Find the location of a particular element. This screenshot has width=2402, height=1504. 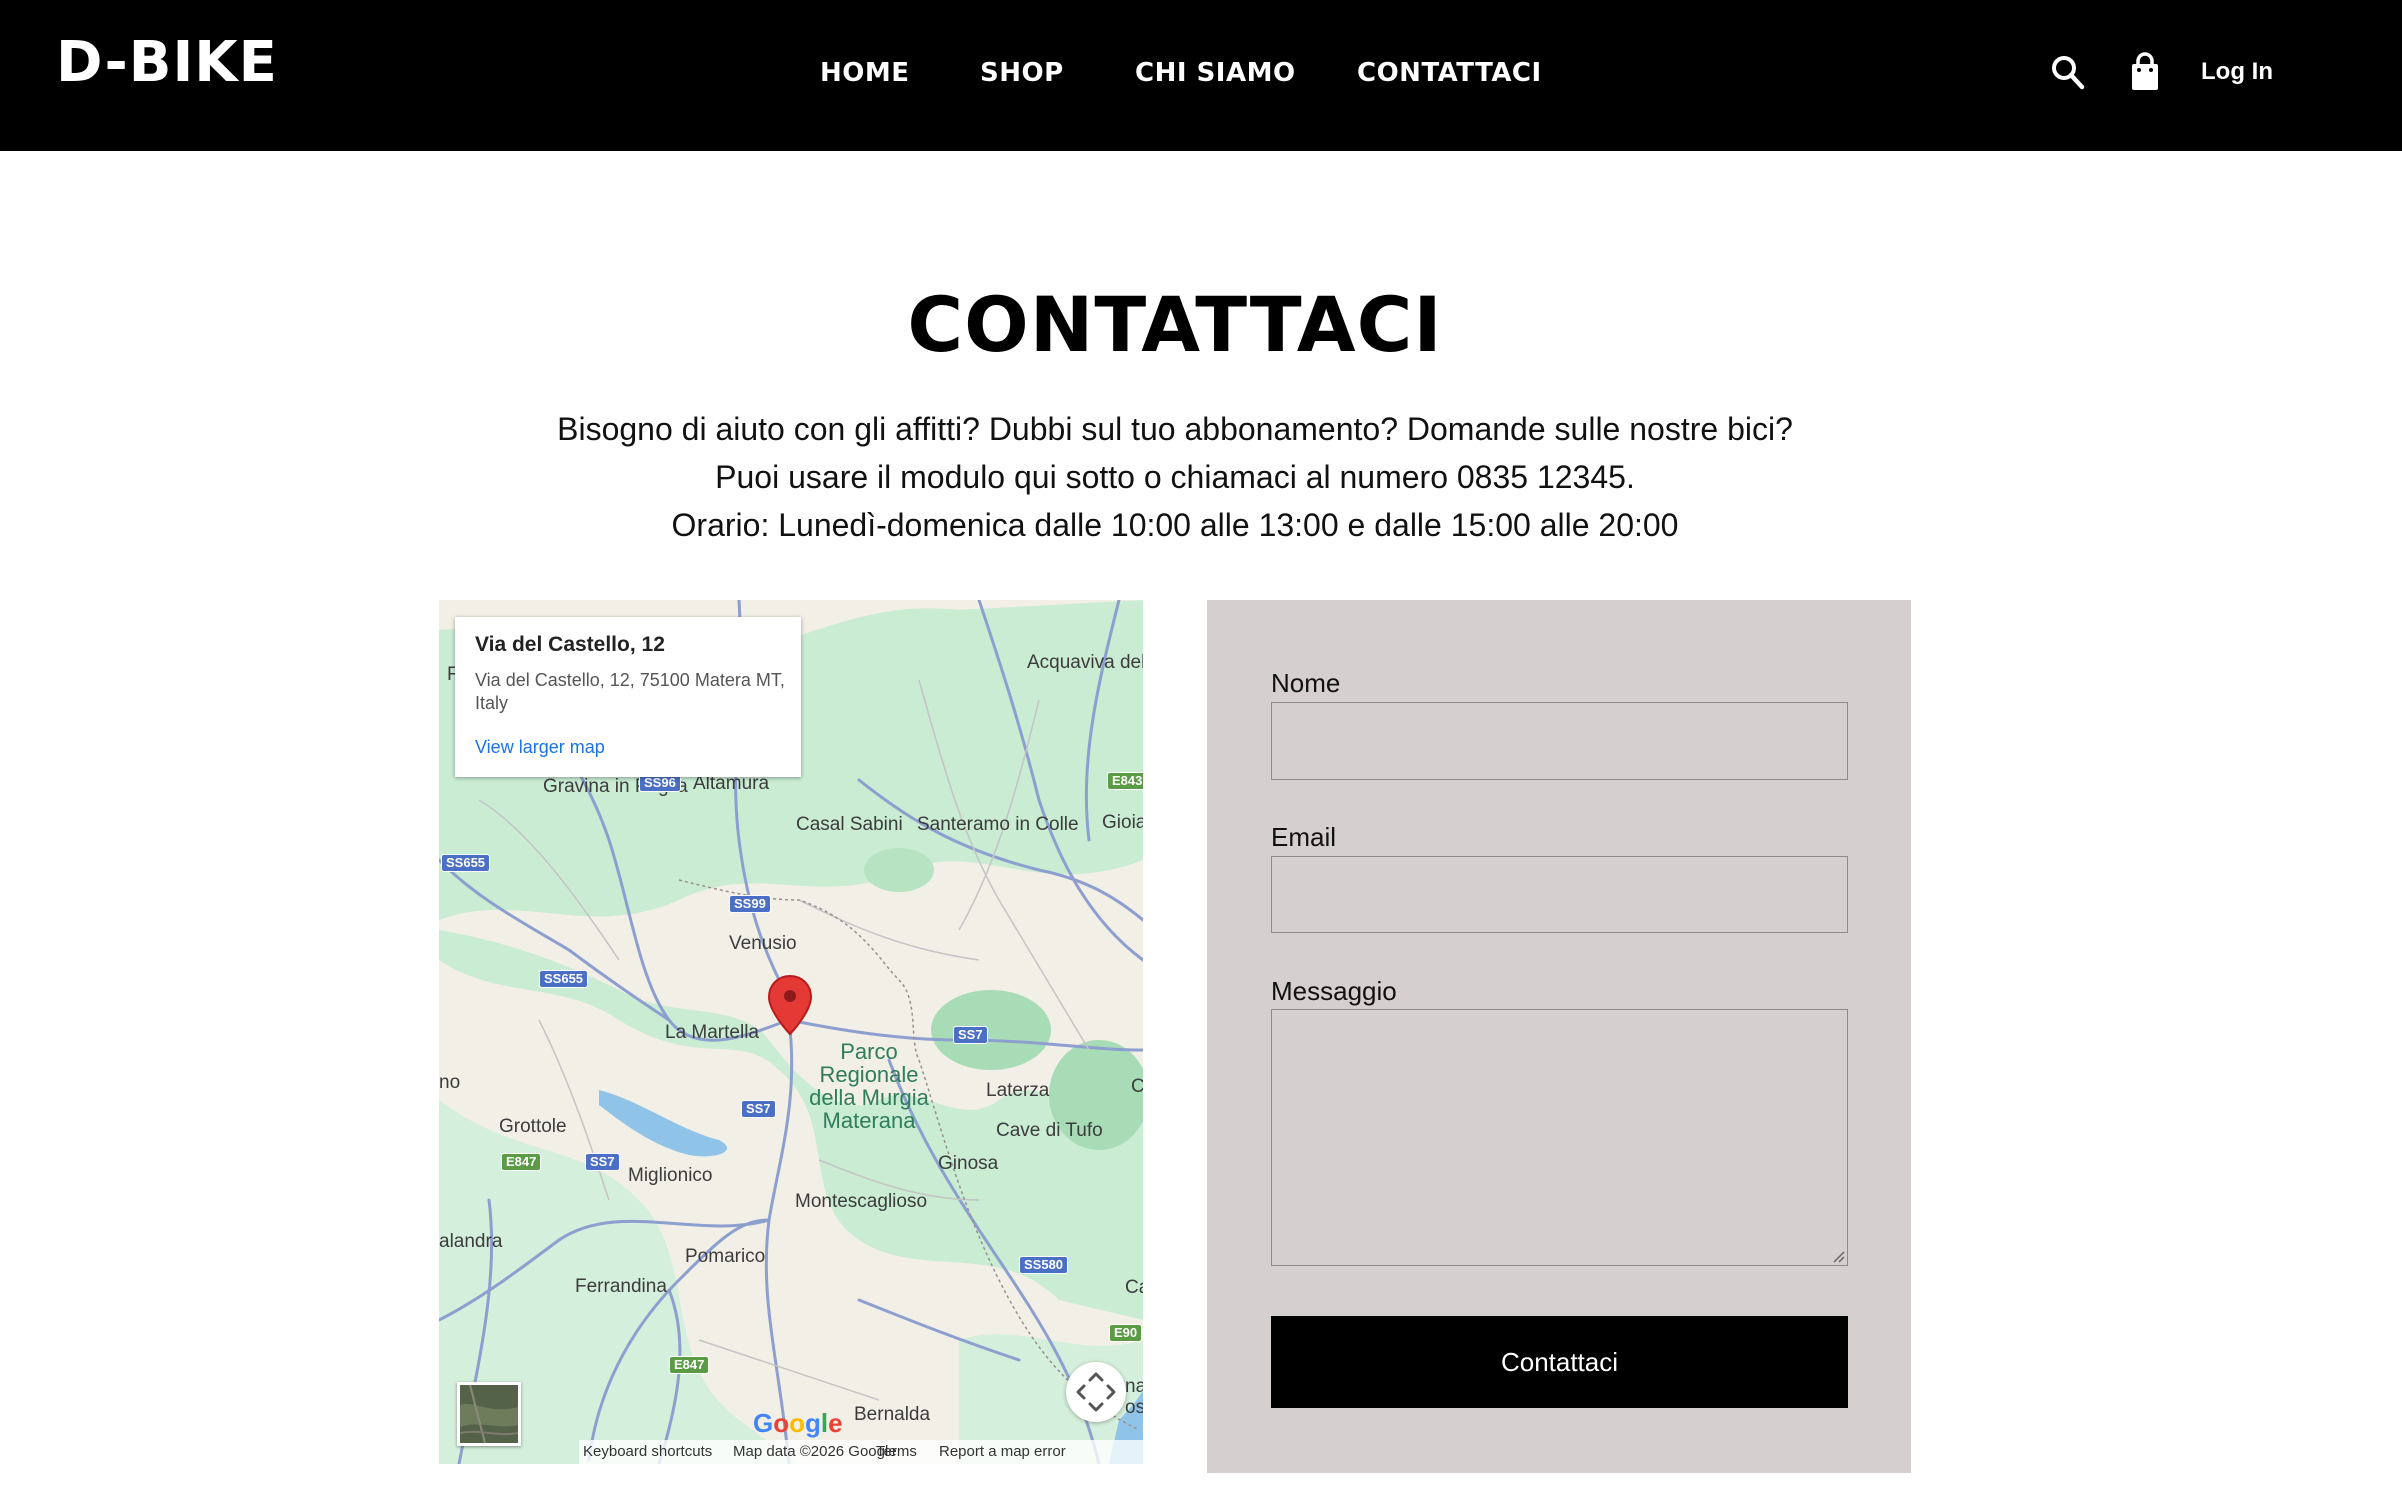

map-fullscreen-button is located at coordinates (1096, 1392).